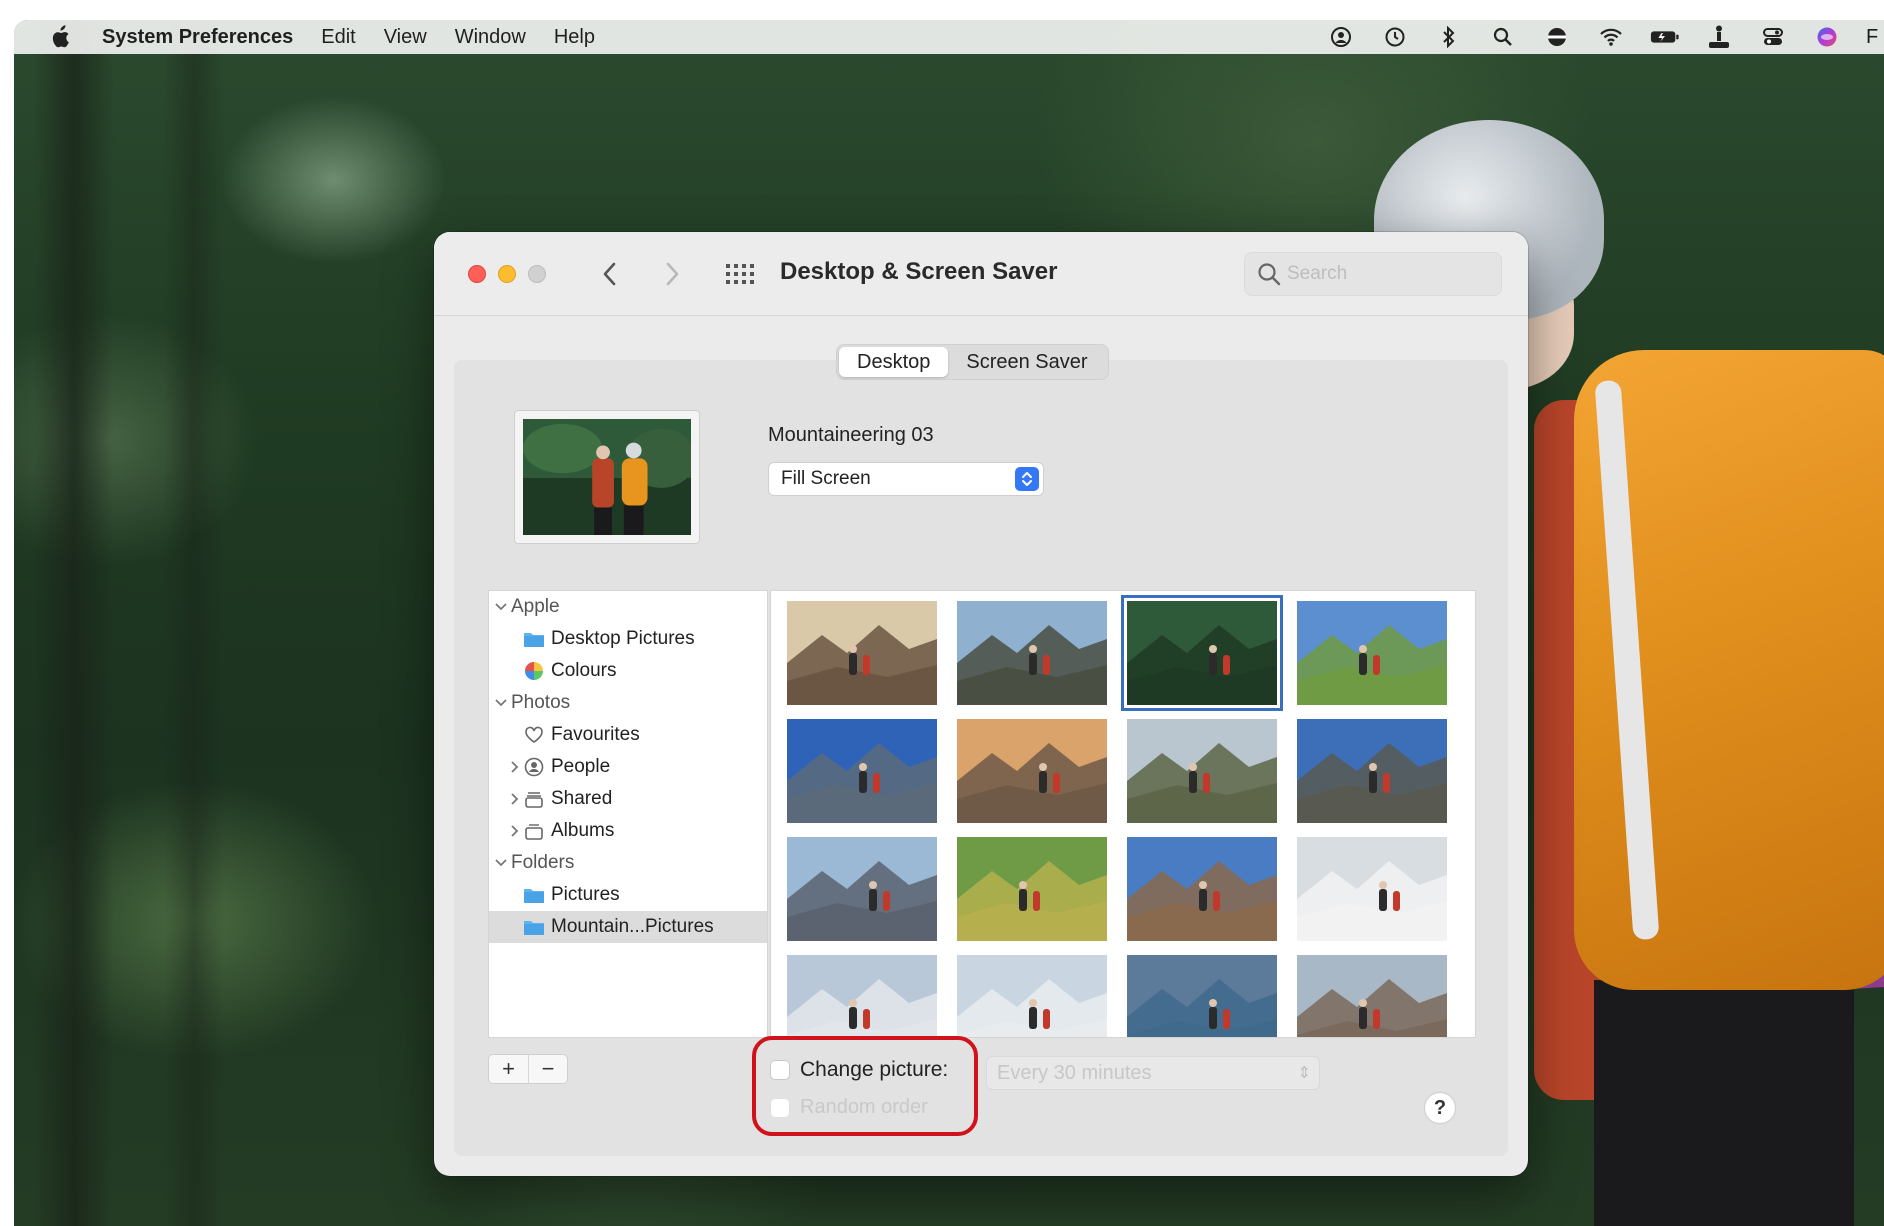  I want to click on source-item-colours: Colours, so click(628, 671).